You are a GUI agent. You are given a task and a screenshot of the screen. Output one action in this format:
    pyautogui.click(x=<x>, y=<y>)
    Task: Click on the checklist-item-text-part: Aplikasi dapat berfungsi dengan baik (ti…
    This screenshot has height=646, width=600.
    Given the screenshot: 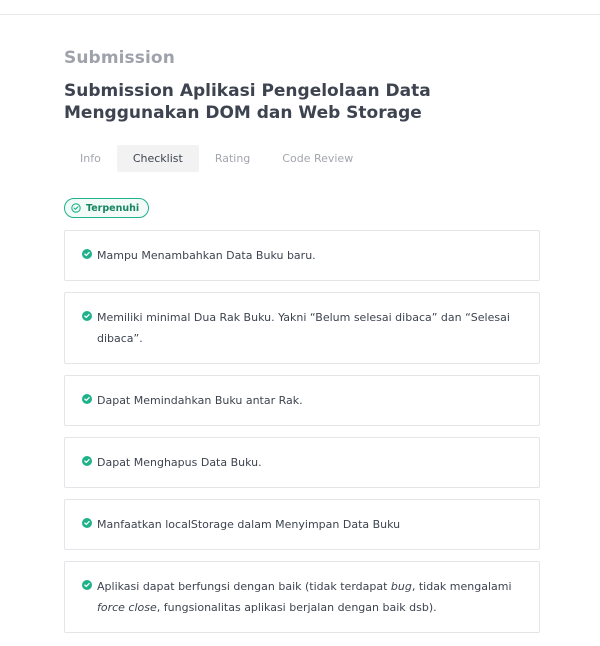 What is the action you would take?
    pyautogui.click(x=244, y=586)
    